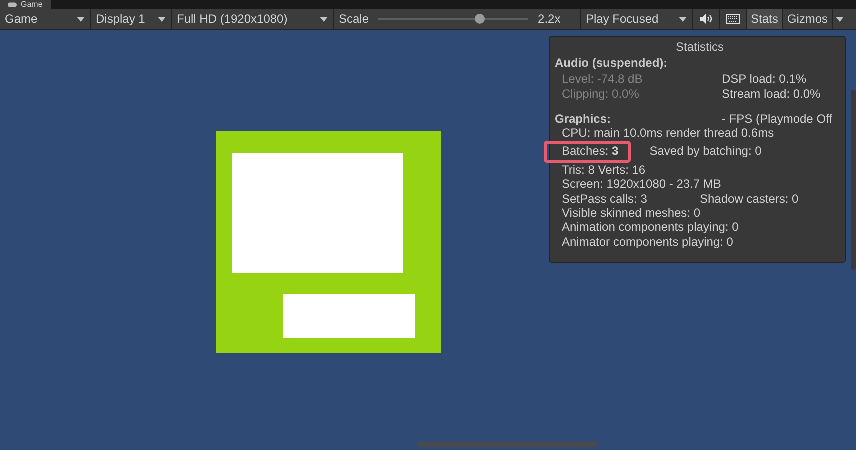 Image resolution: width=856 pixels, height=450 pixels. What do you see at coordinates (764, 79) in the screenshot?
I see `stat-text: DSP load: 0.1%` at bounding box center [764, 79].